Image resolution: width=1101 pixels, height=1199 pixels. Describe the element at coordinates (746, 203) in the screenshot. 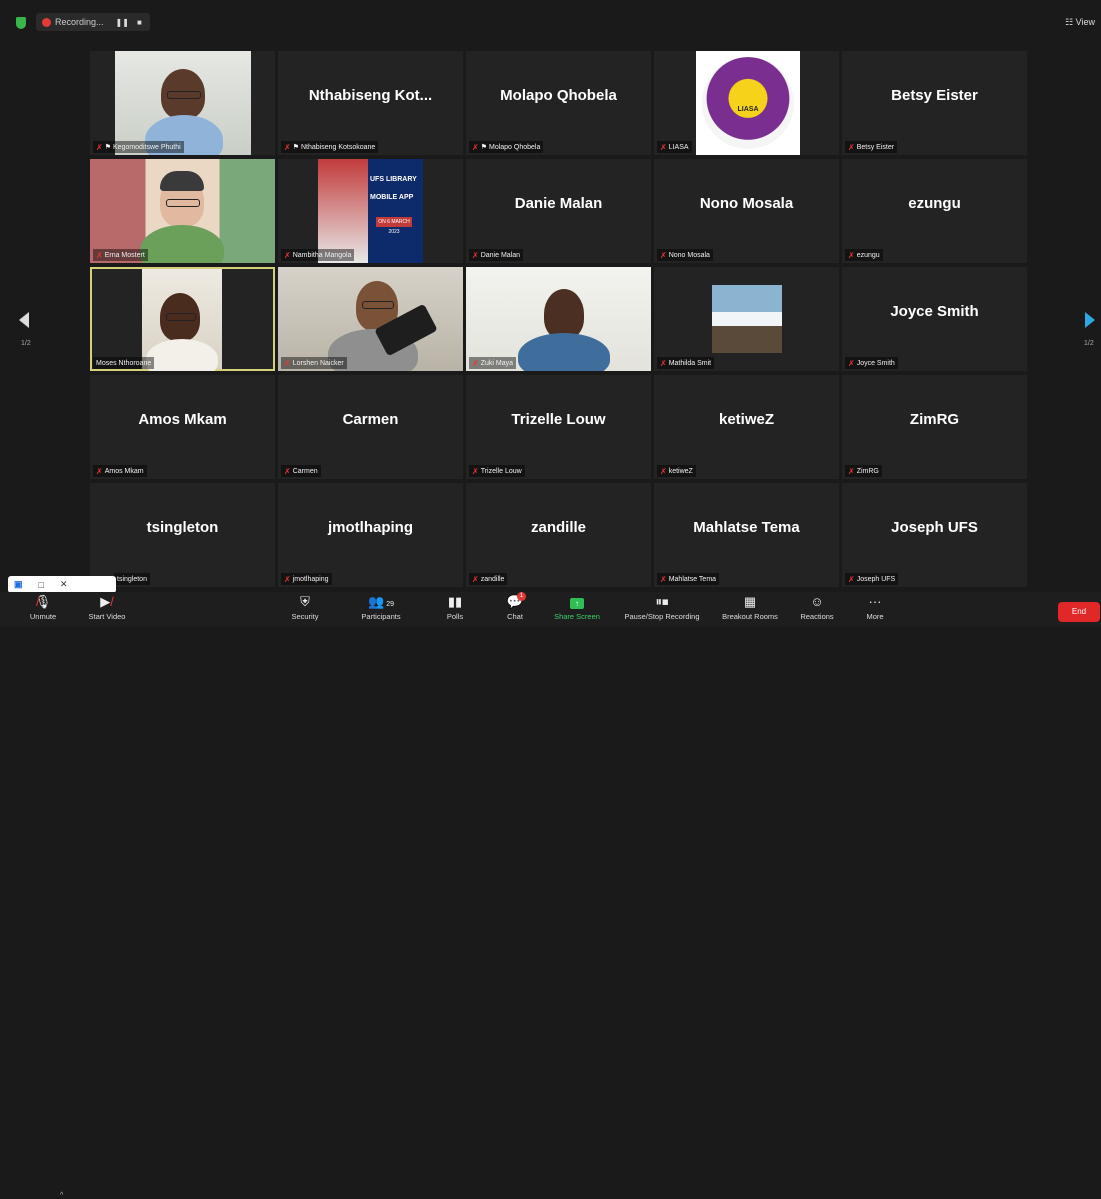

I see `participant-display-name: Nono Mosala` at that location.